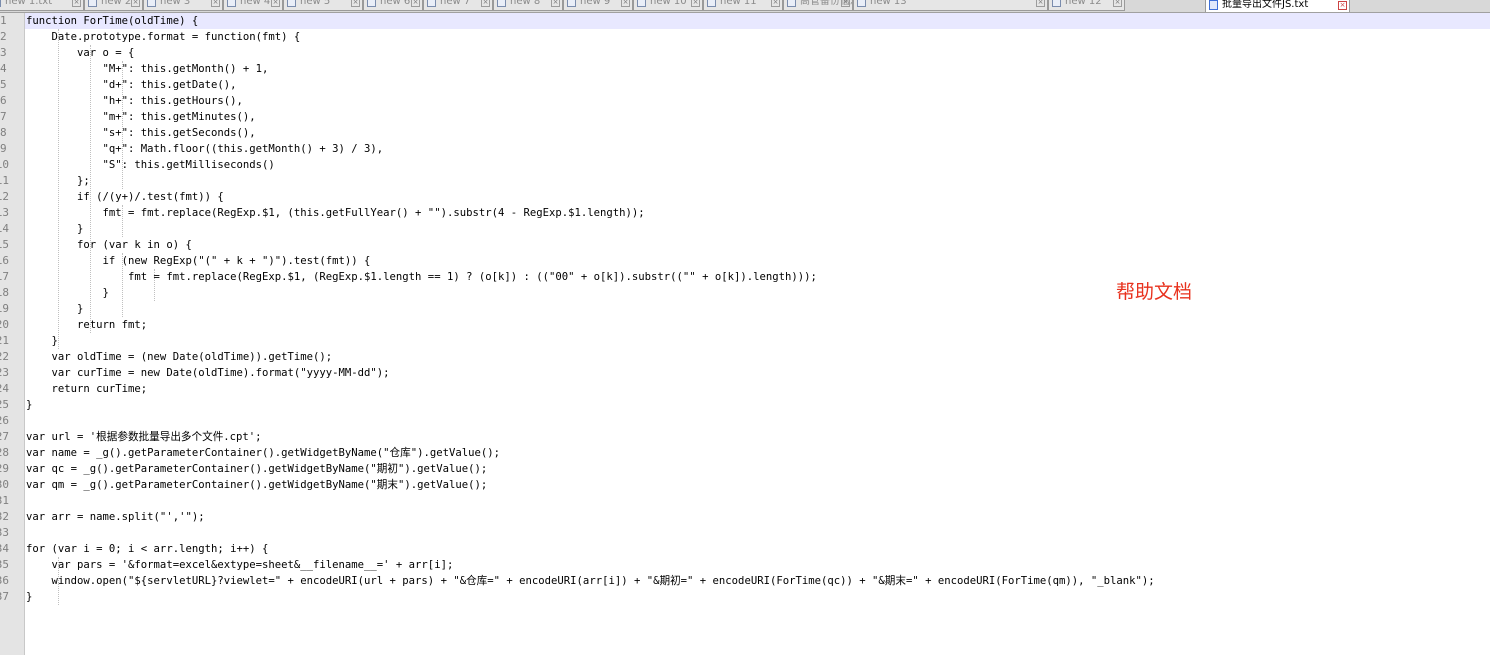 The width and height of the screenshot is (1490, 655). What do you see at coordinates (598, 5) in the screenshot?
I see `tab-9: new 9 ×` at bounding box center [598, 5].